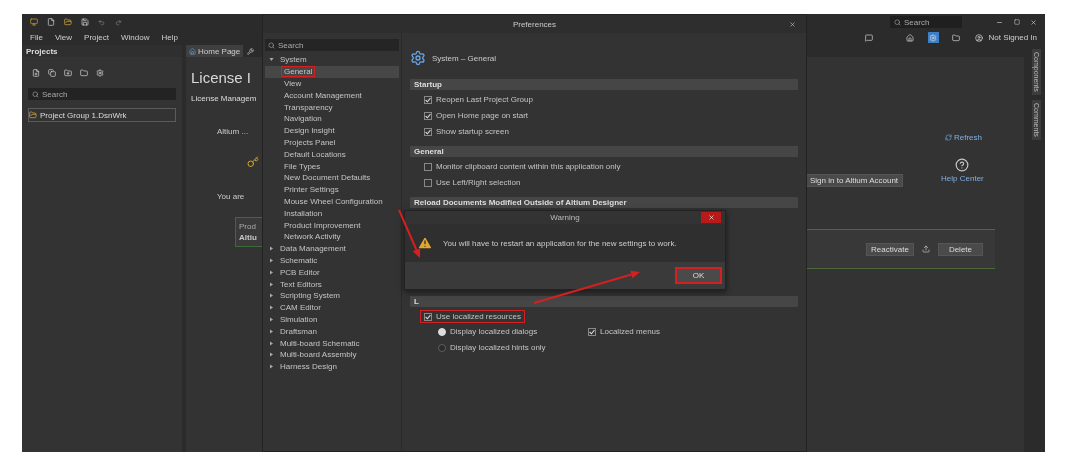  I want to click on tree-row: View, so click(332, 83).